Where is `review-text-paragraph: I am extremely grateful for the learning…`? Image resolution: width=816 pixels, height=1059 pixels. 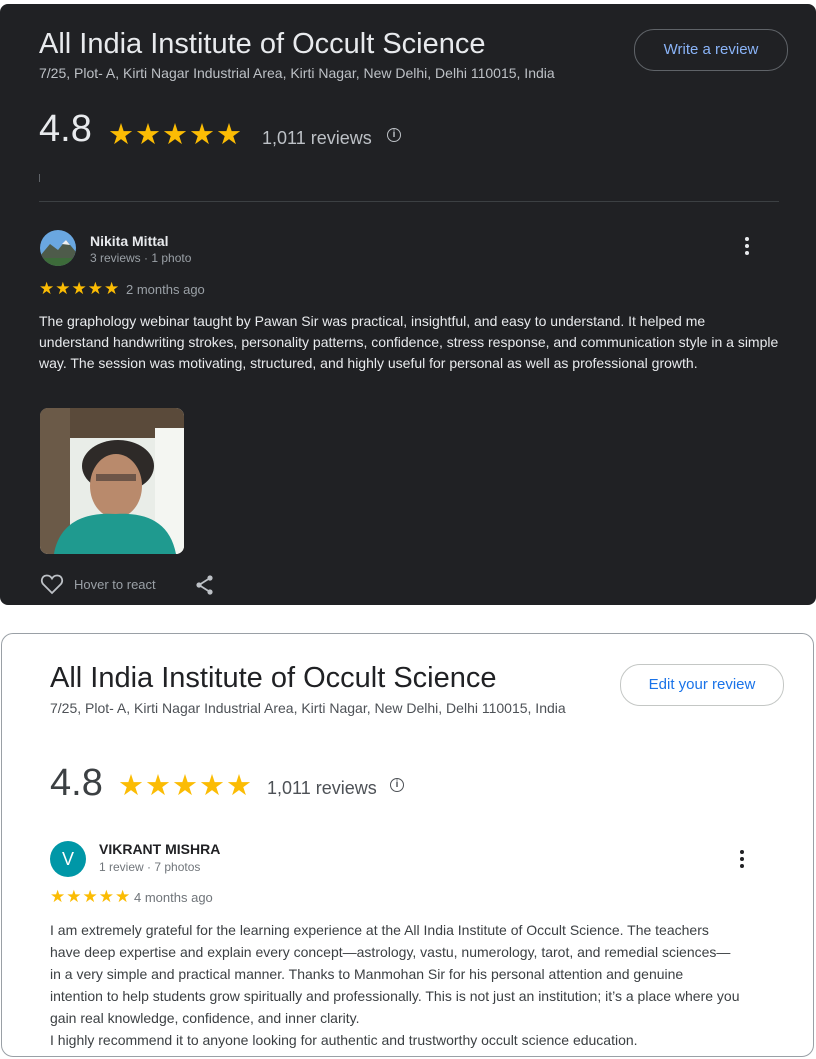
review-text-paragraph: I am extremely grateful for the learning… is located at coordinates (395, 974).